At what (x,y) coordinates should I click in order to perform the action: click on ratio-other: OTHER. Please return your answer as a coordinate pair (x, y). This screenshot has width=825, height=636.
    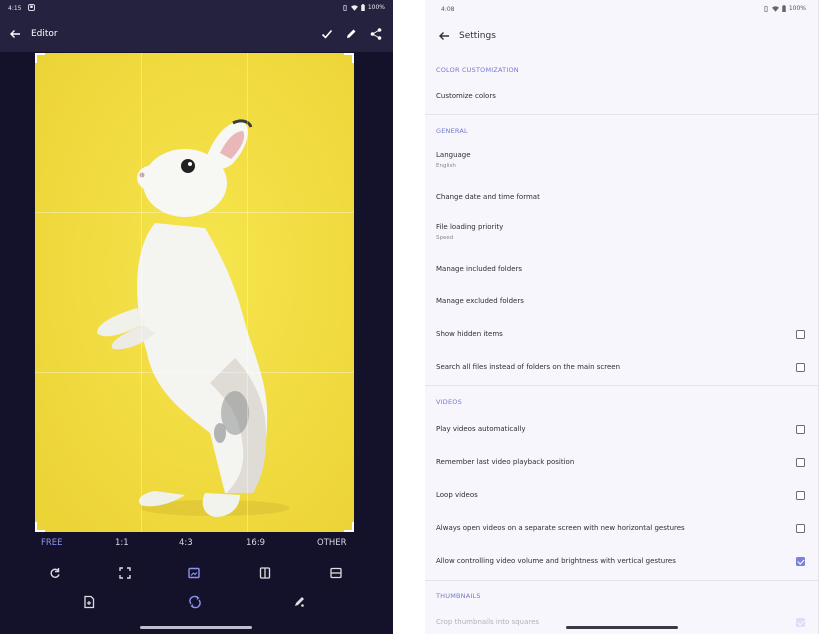
    Looking at the image, I should click on (332, 543).